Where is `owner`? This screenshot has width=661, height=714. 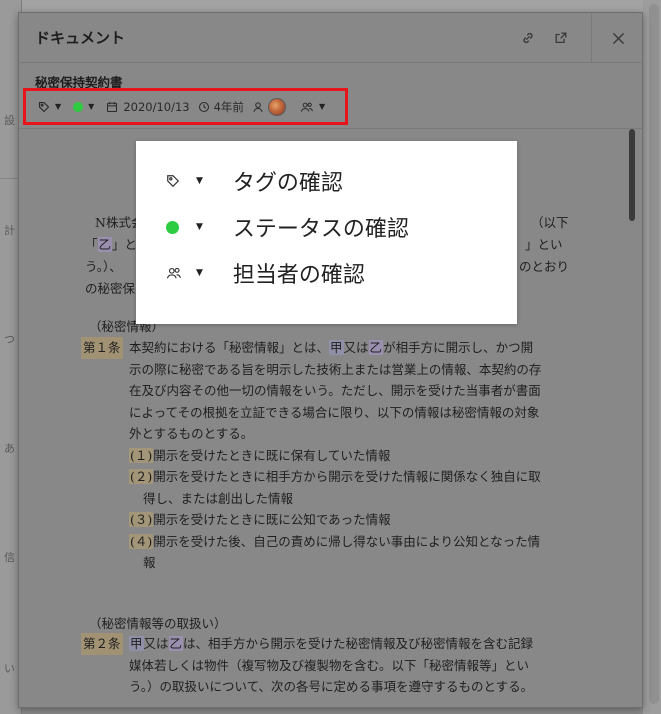 owner is located at coordinates (269, 106).